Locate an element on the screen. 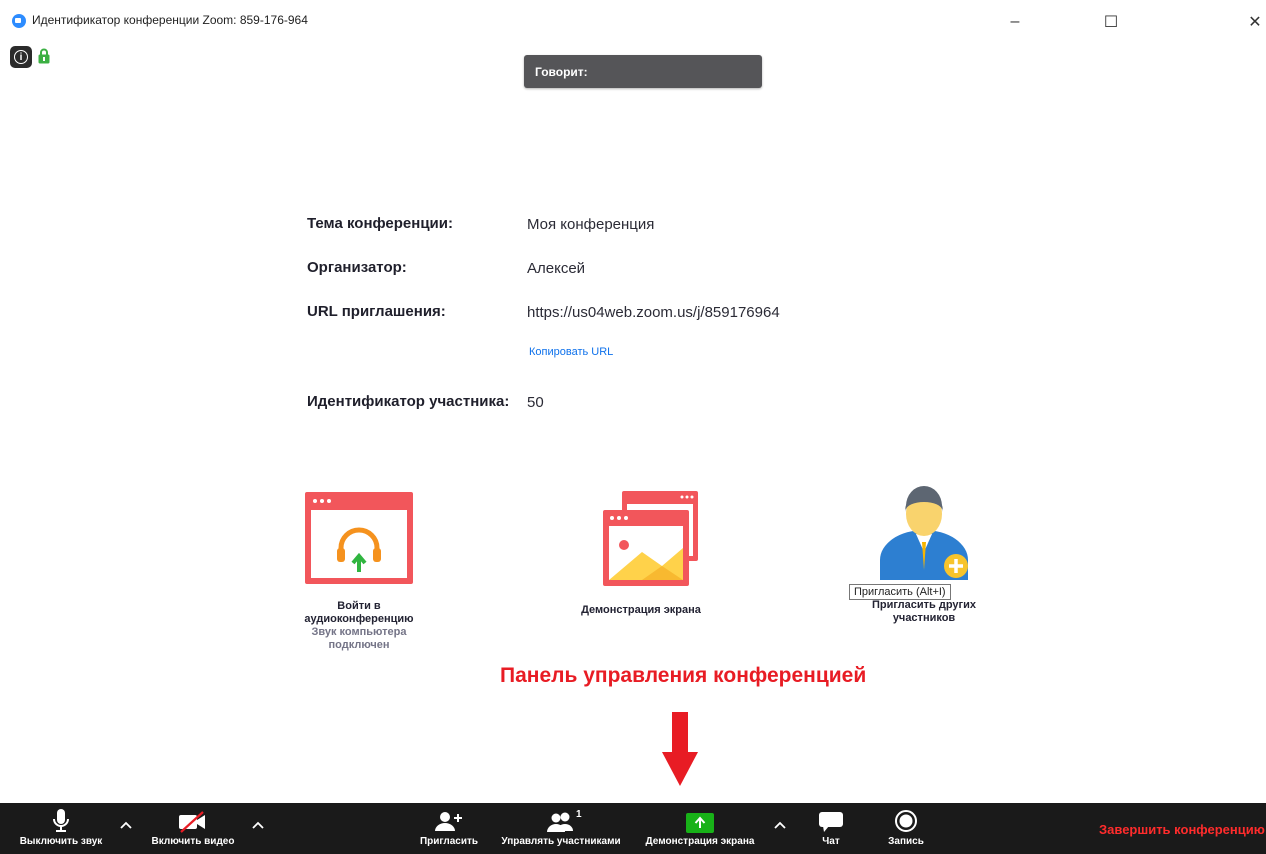  join-audio-label-line1: Войти в is located at coordinates (359, 606).